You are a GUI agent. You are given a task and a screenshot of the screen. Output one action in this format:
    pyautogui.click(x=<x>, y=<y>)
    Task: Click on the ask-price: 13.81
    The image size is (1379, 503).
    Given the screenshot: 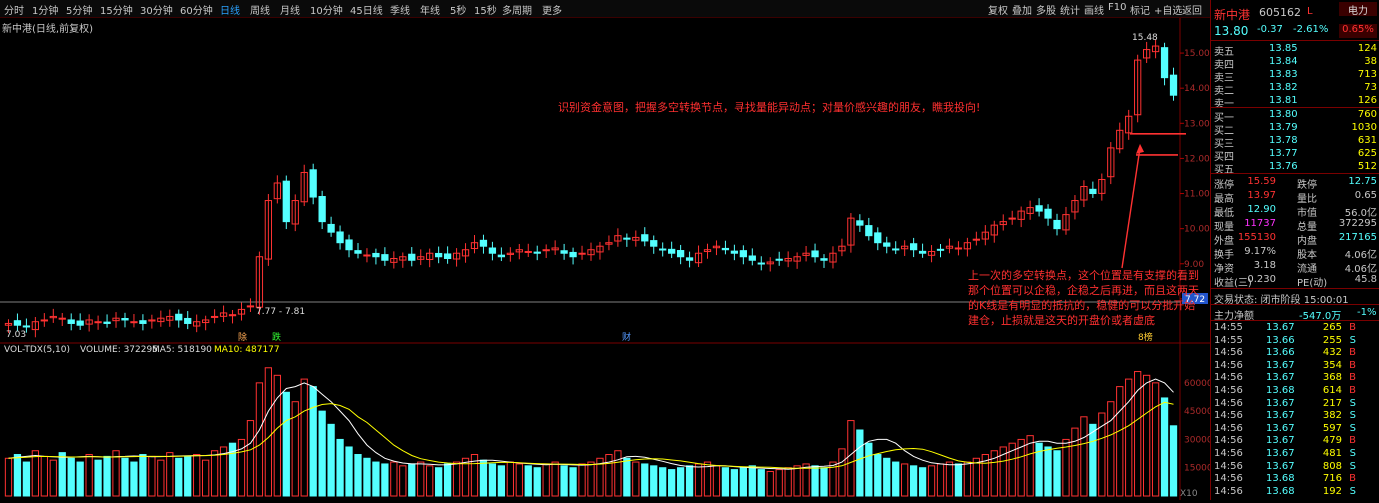 What is the action you would take?
    pyautogui.click(x=1283, y=100)
    